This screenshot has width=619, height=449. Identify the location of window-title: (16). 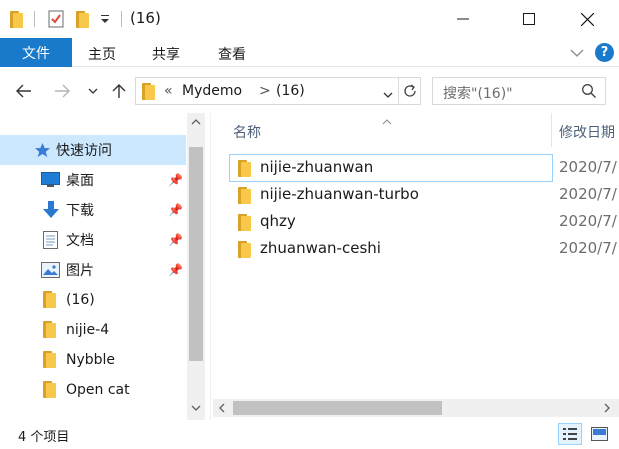
(145, 18).